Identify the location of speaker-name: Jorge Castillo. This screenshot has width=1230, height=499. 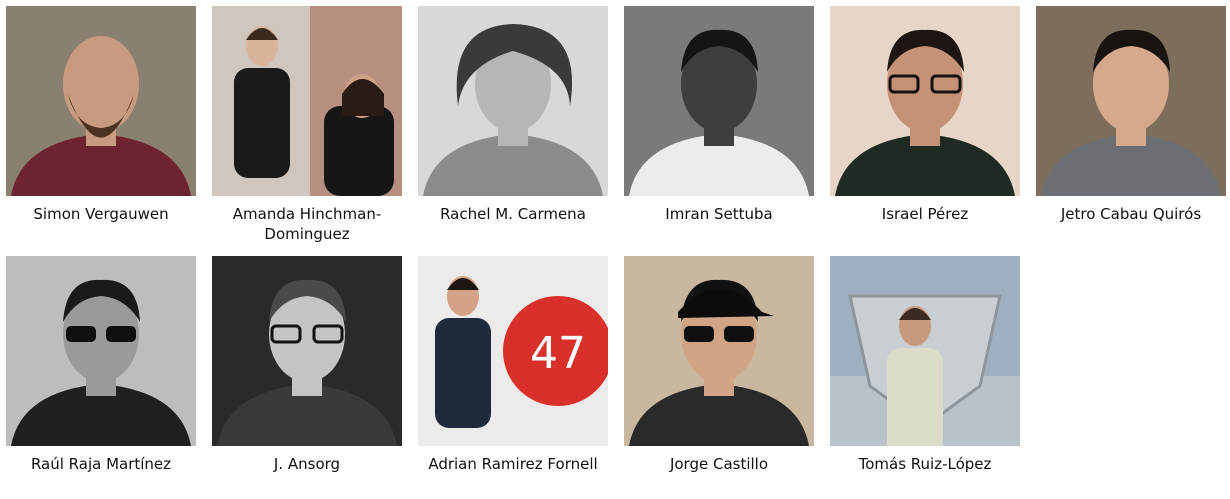
(719, 464).